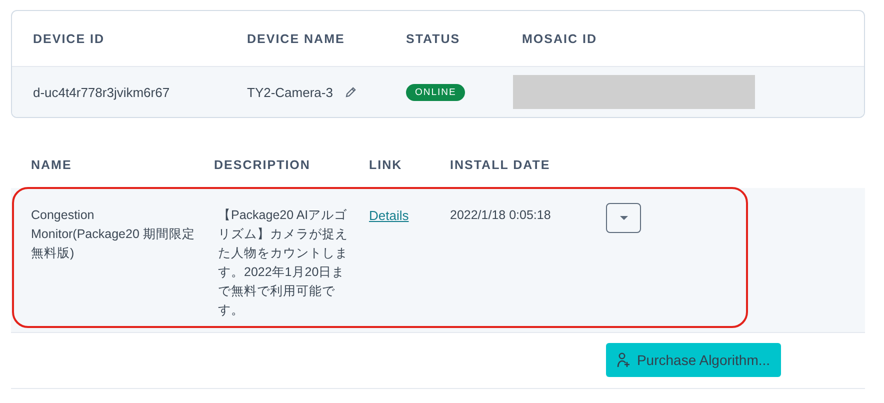 This screenshot has width=884, height=403. I want to click on column-header: DEVICE NAME, so click(296, 39).